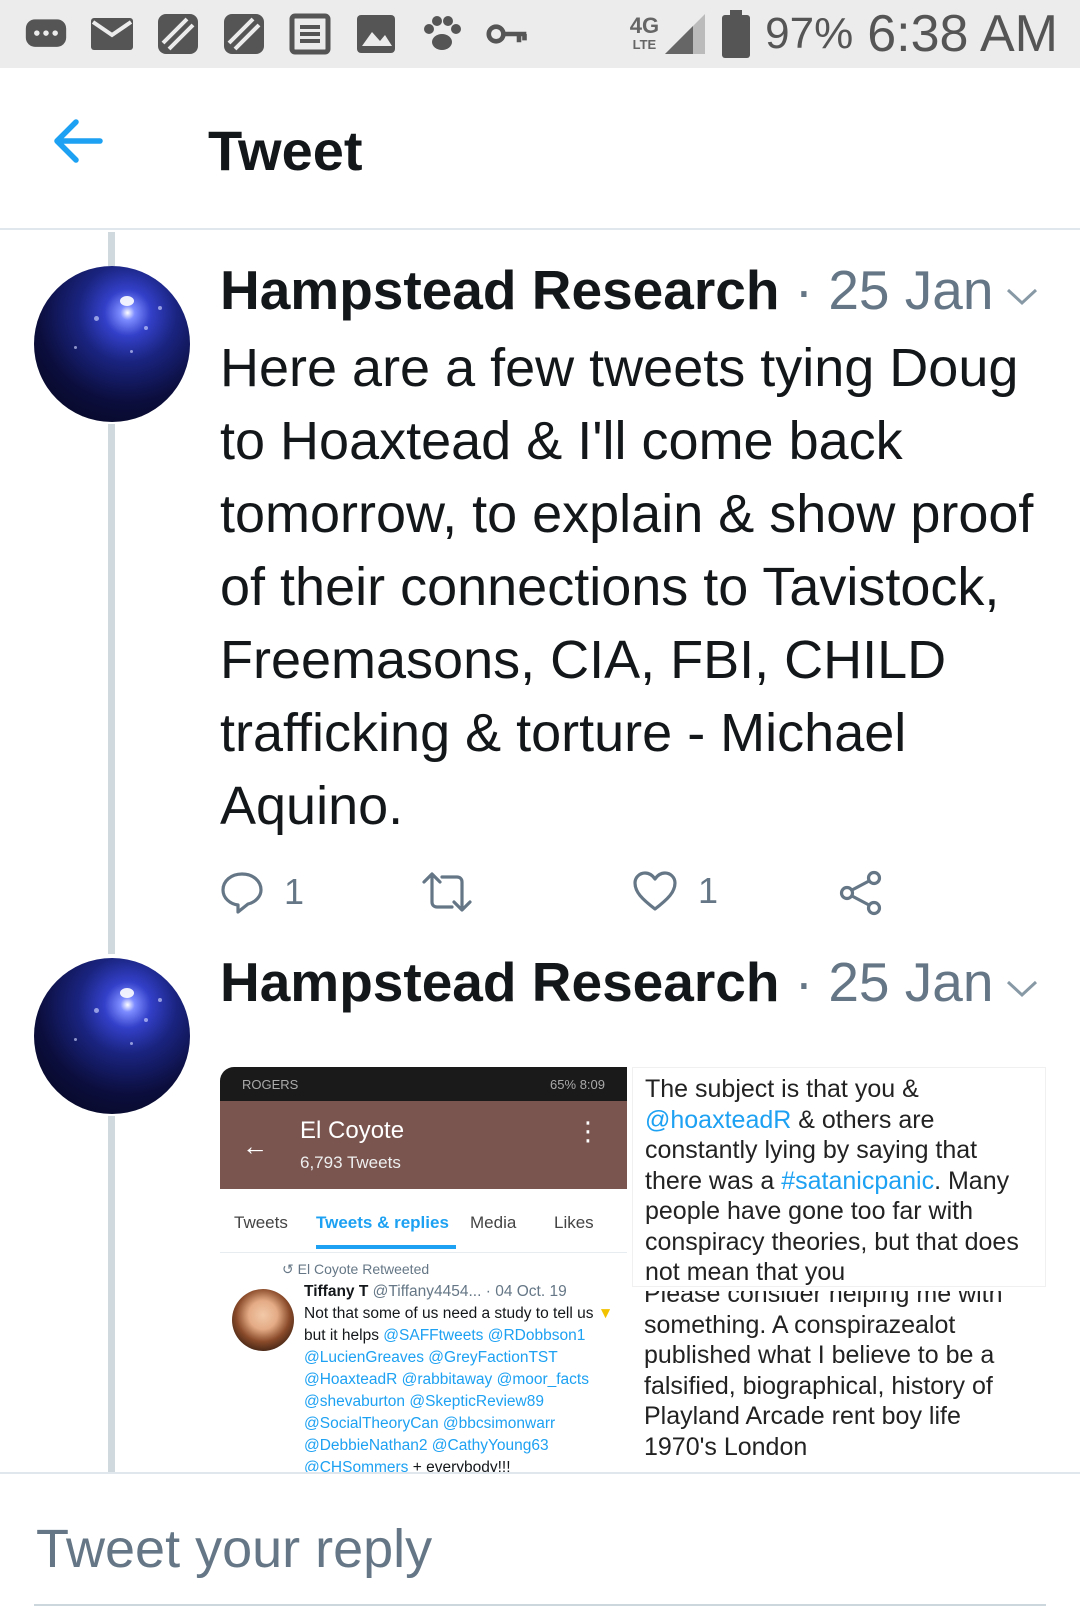 Image resolution: width=1080 pixels, height=1620 pixels. What do you see at coordinates (111, 689) in the screenshot?
I see `thread-line-middle` at bounding box center [111, 689].